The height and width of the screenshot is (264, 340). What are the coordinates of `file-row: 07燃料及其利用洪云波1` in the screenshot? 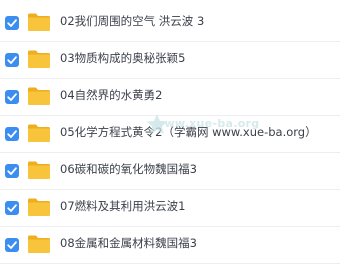 It's located at (170, 208).